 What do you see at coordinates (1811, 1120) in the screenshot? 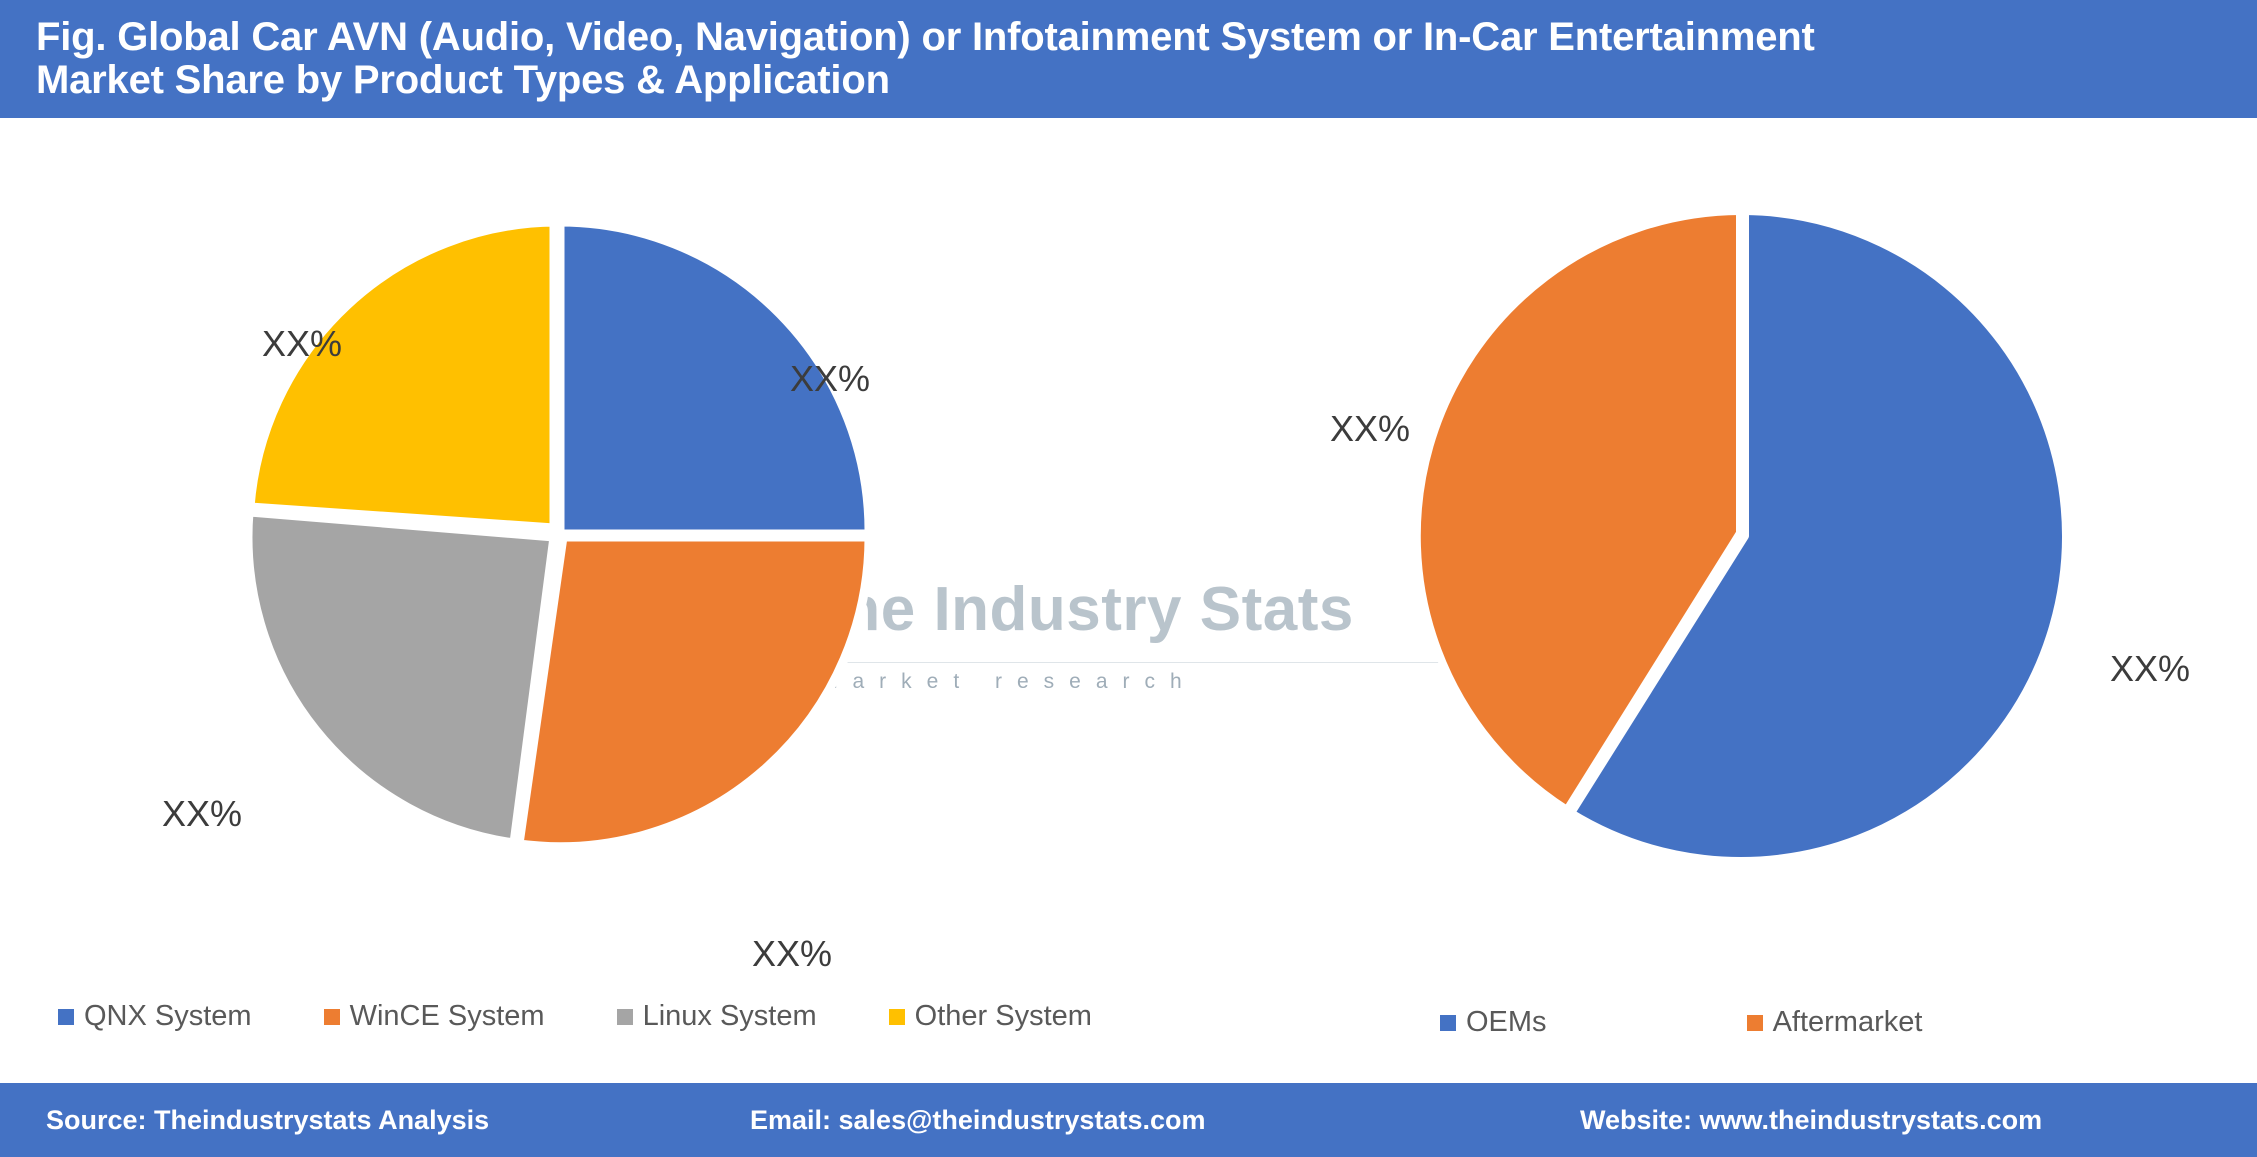
I see `footer-website: Website: www.theindustrystats.com` at bounding box center [1811, 1120].